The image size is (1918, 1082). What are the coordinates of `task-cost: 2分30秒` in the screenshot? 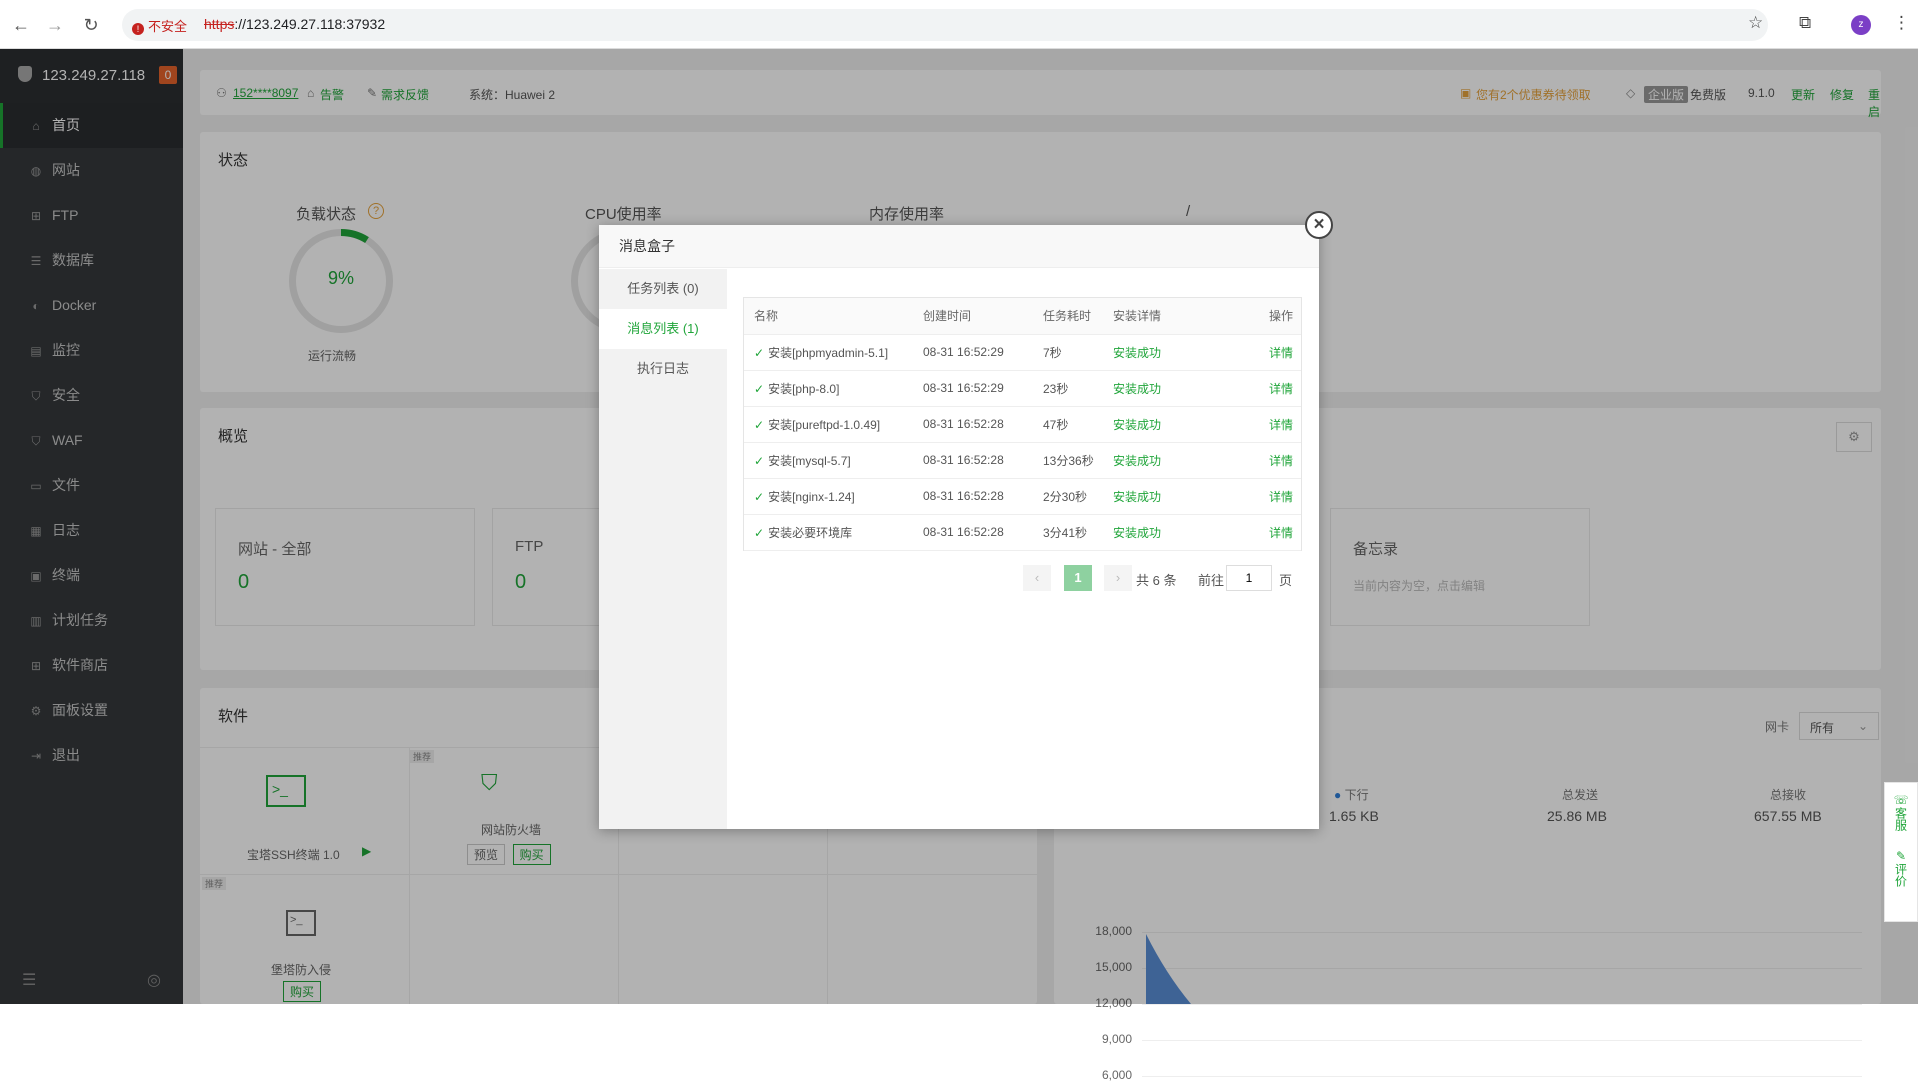 It's located at (1068, 496).